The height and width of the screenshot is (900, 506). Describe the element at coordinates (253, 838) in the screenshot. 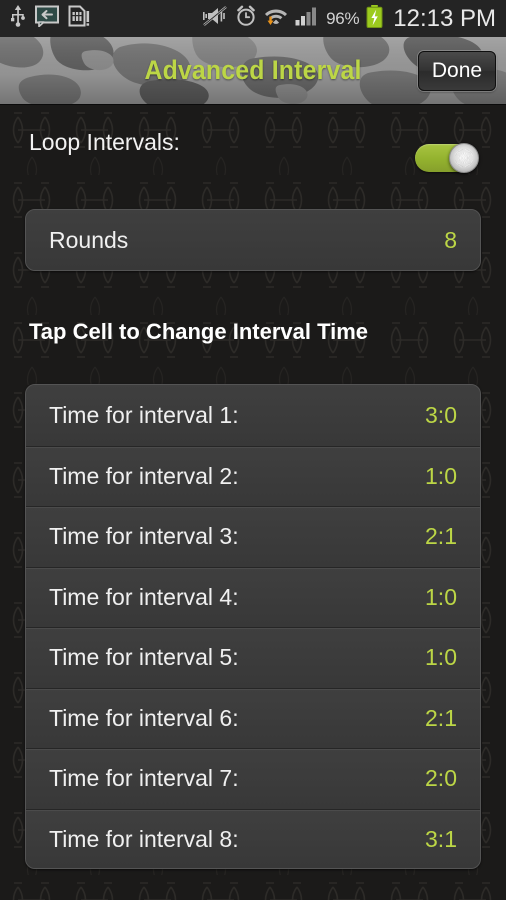

I see `interval-row-8: Time for interval 8: 3:1` at that location.